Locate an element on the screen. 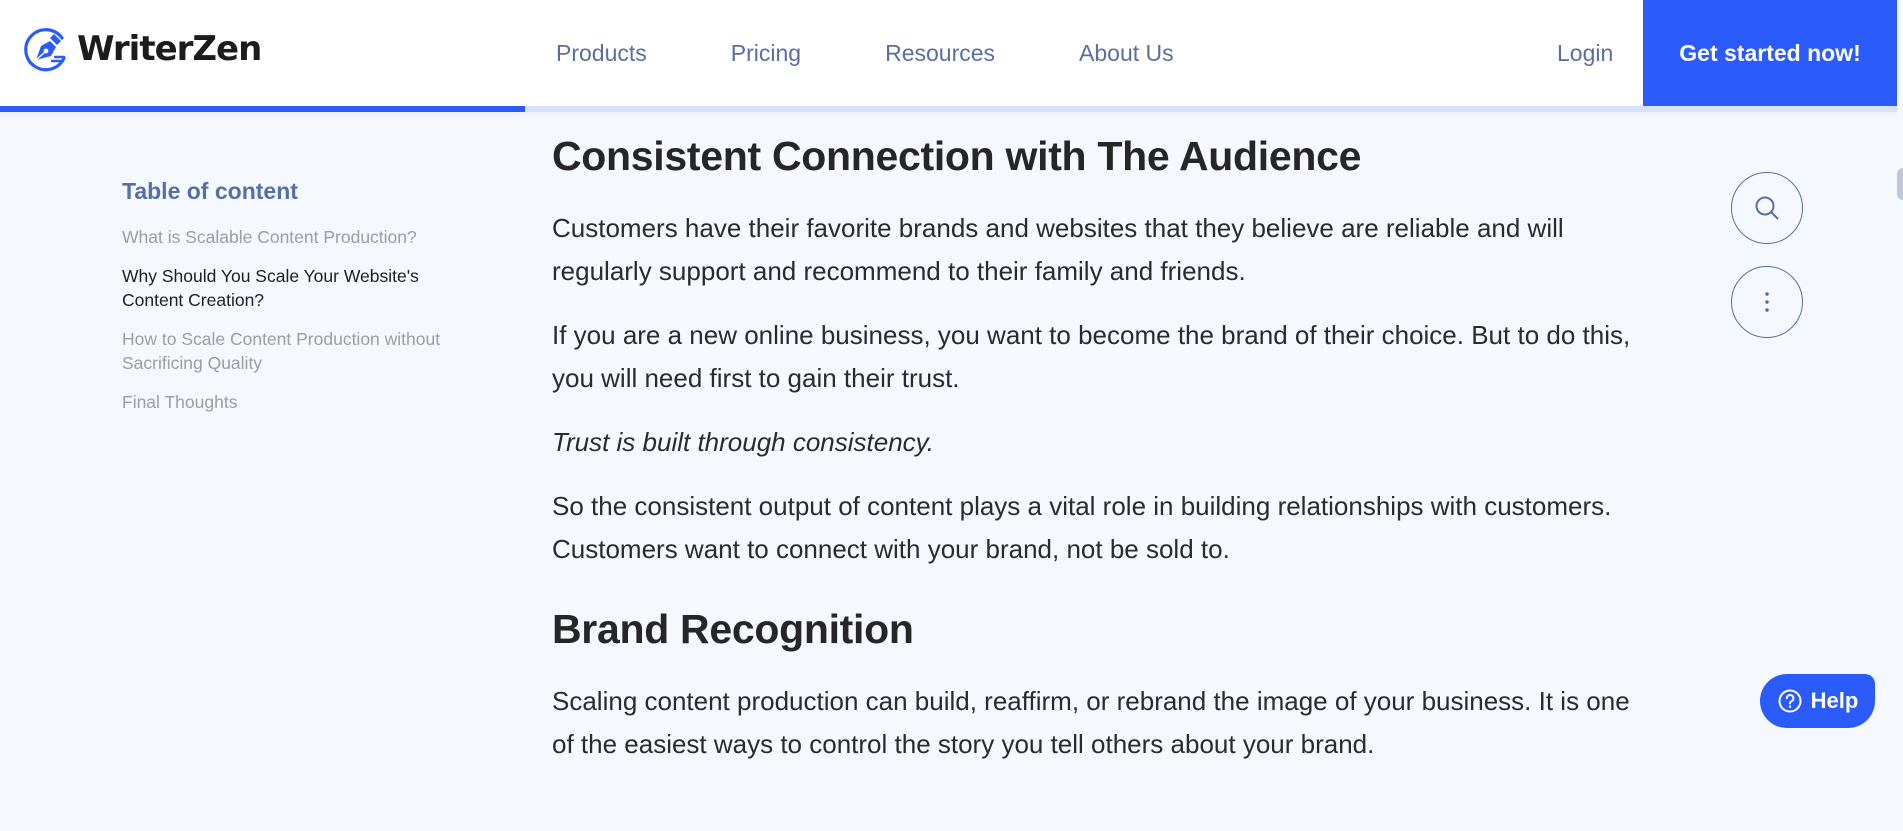 This screenshot has width=1903, height=831. brand-name: WriterZen is located at coordinates (169, 49).